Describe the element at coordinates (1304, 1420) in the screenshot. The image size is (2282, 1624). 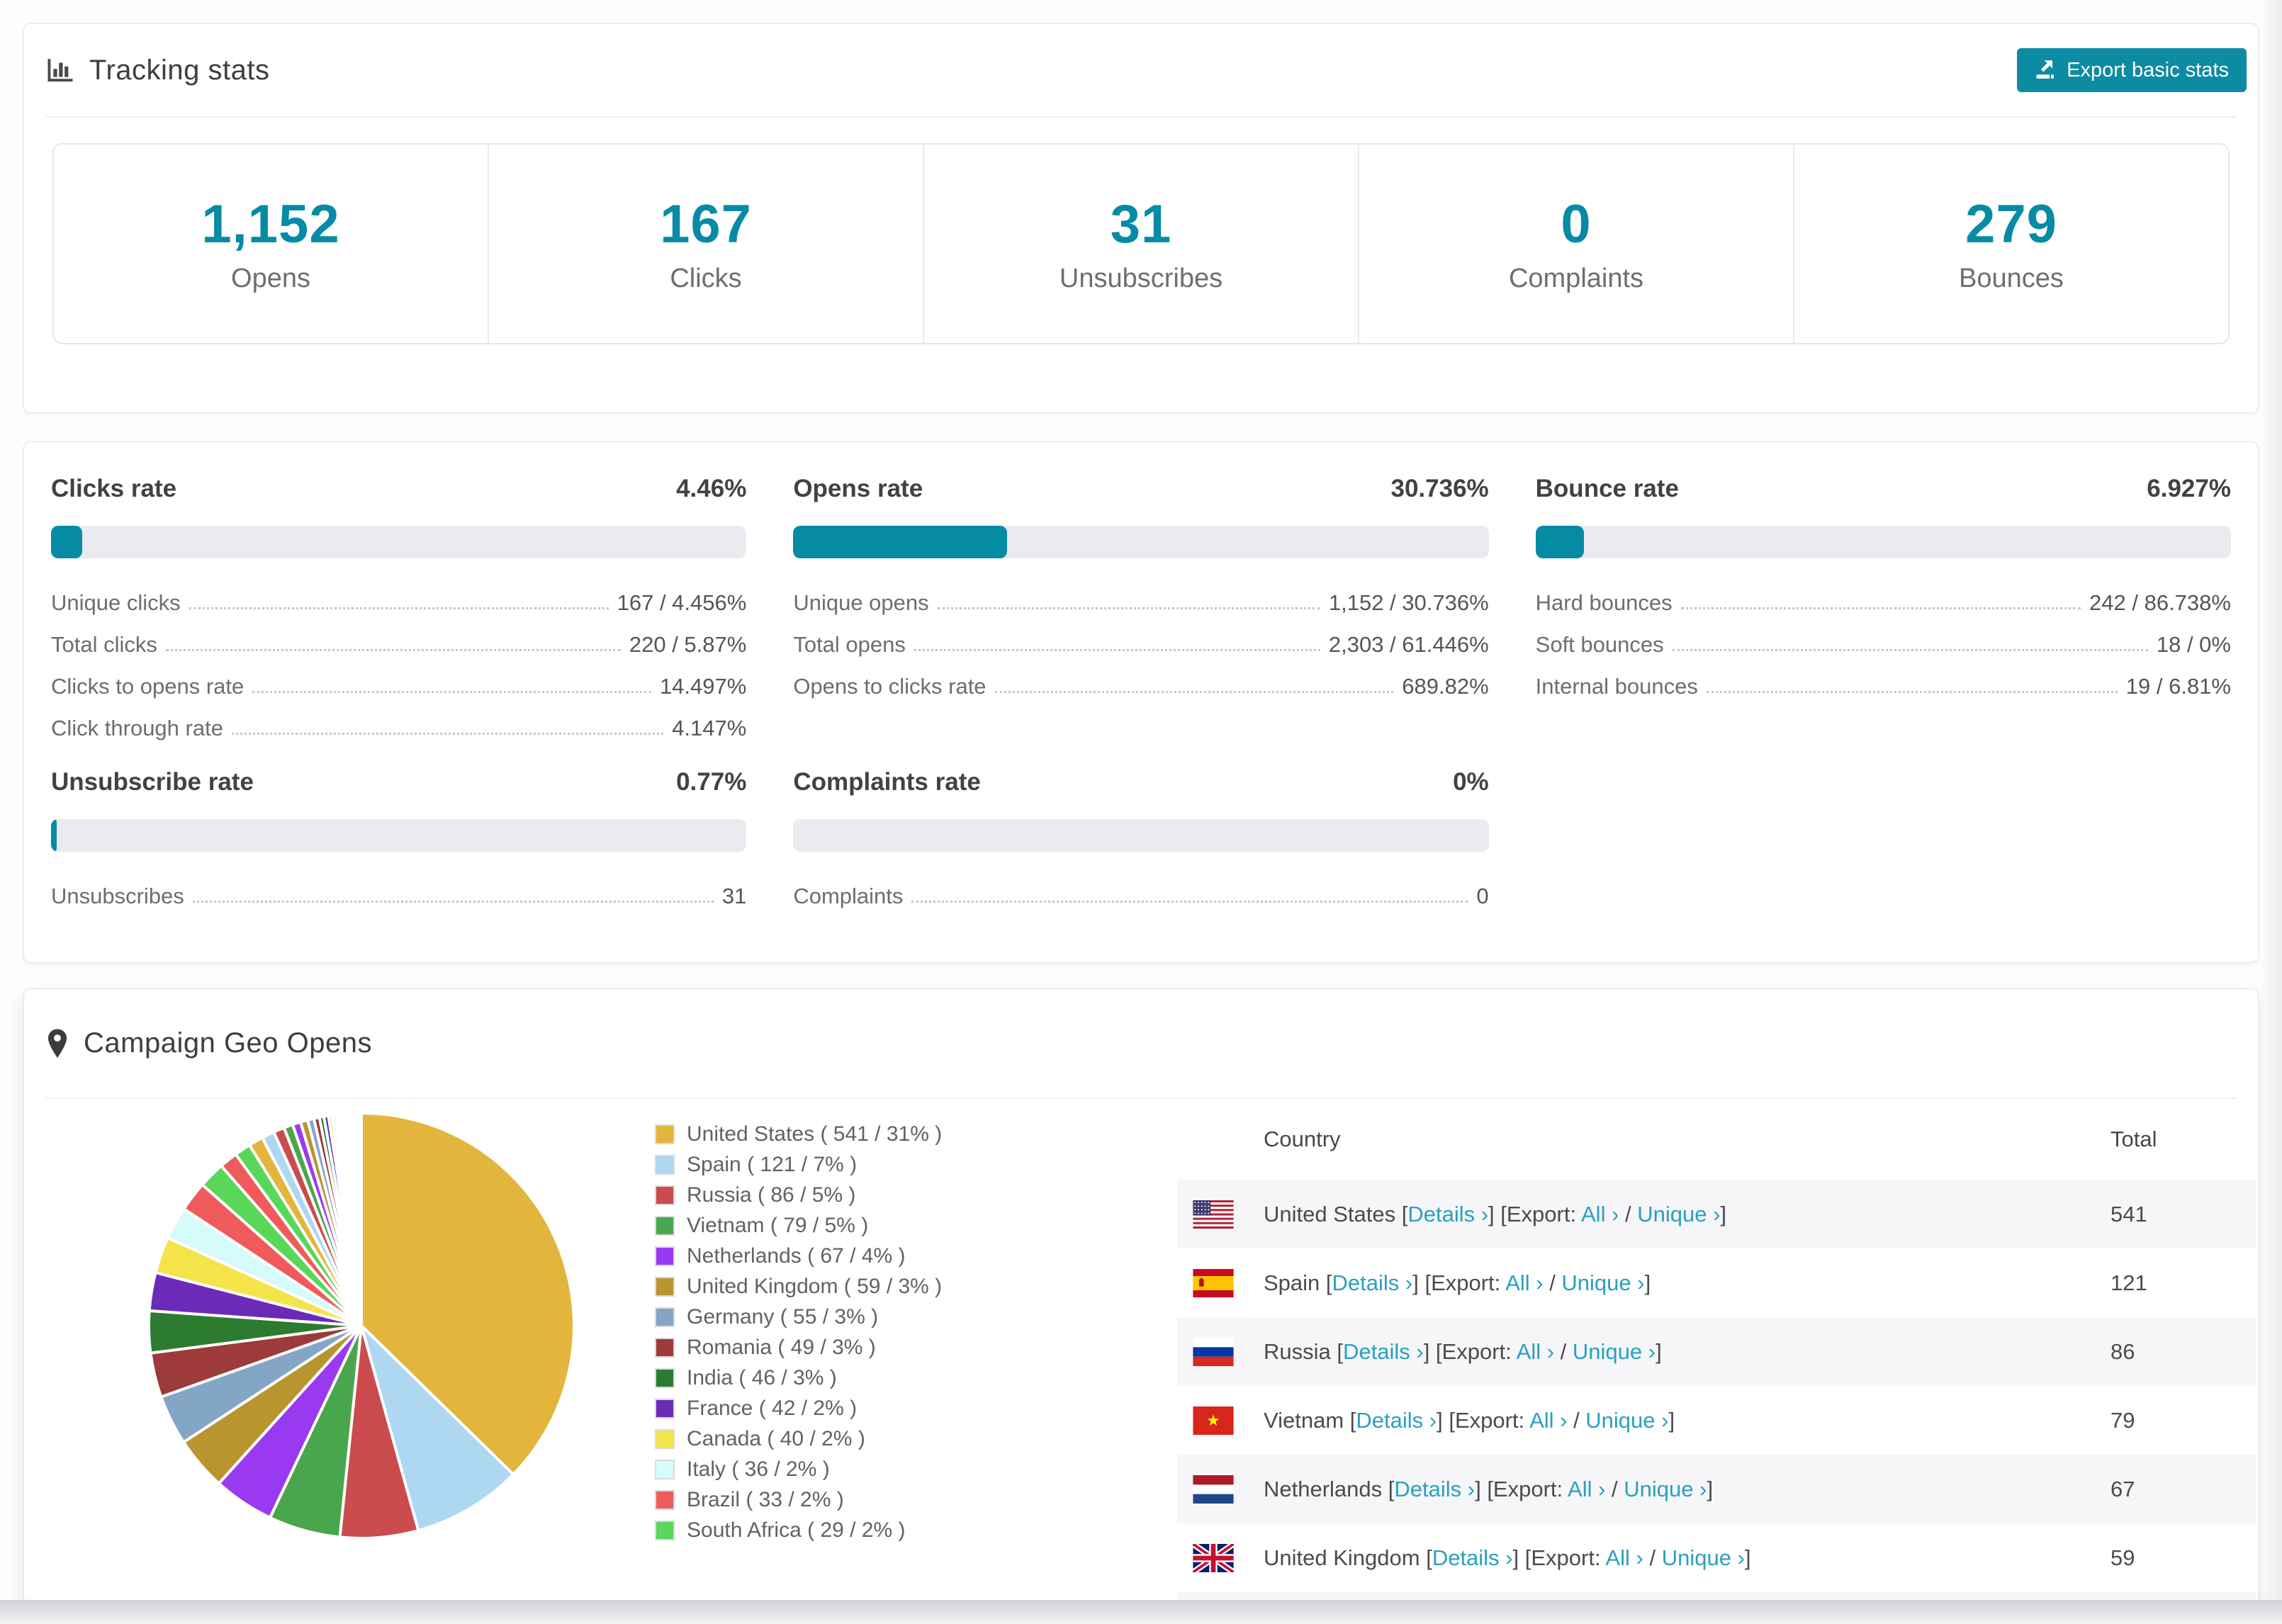
I see `country-name: Vietnam` at that location.